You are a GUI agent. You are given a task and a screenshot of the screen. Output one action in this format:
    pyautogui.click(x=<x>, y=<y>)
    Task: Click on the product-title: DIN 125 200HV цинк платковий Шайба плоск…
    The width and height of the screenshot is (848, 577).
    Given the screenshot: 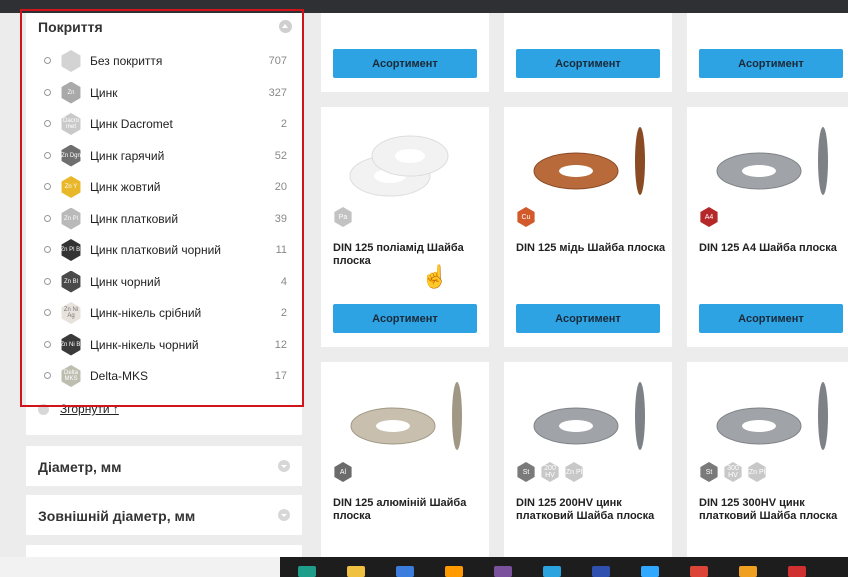 What is the action you would take?
    pyautogui.click(x=591, y=510)
    